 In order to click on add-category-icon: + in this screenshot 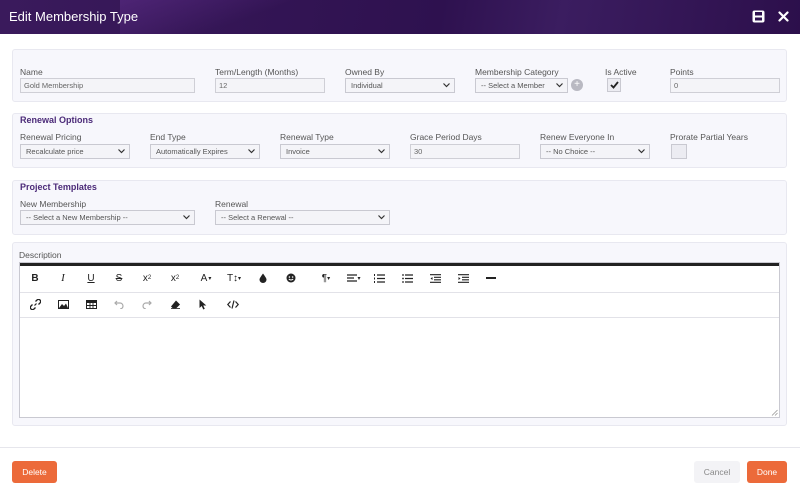, I will do `click(577, 85)`.